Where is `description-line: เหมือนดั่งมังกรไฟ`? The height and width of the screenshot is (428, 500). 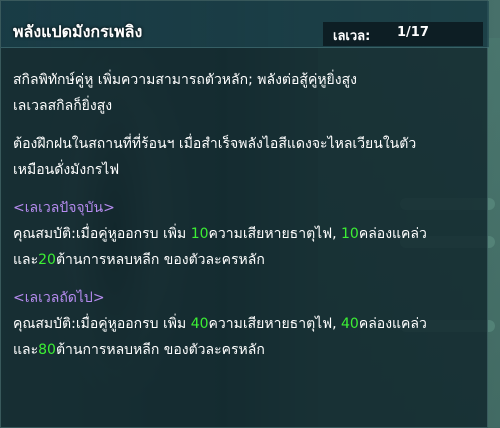
description-line: เหมือนดั่งมังกรไฟ is located at coordinates (66, 170).